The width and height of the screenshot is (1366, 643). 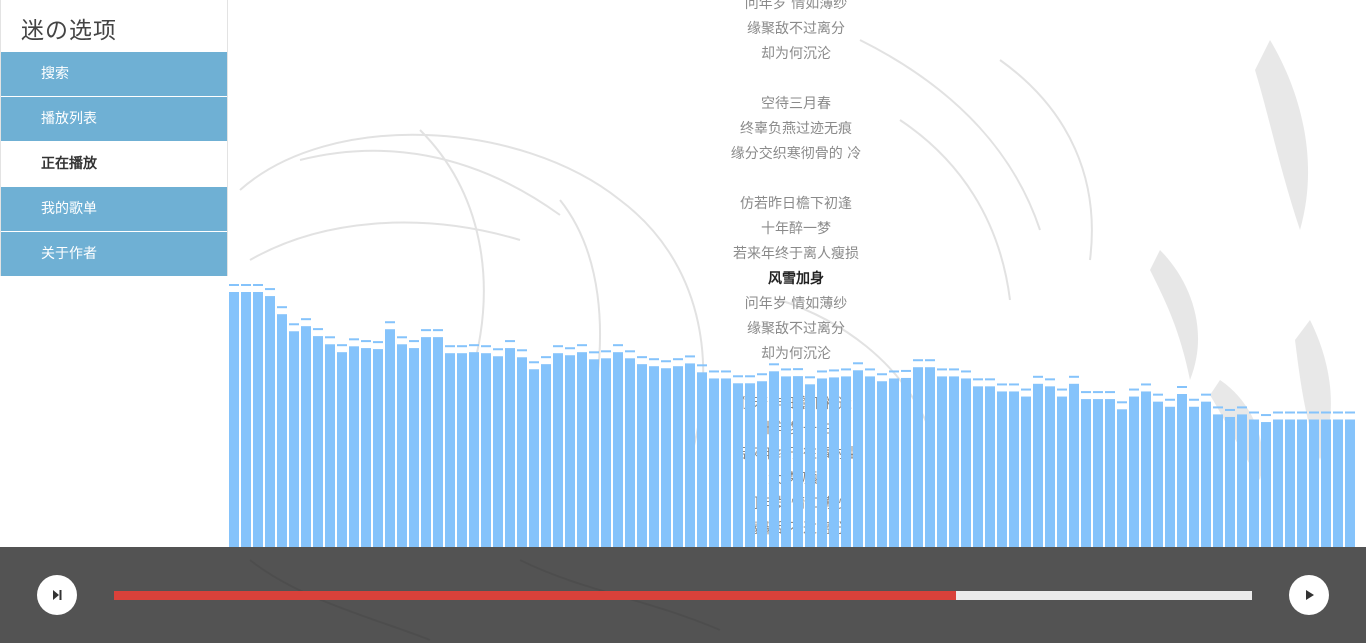 What do you see at coordinates (114, 164) in the screenshot?
I see `sidebar-item-now-playing: 正在播放` at bounding box center [114, 164].